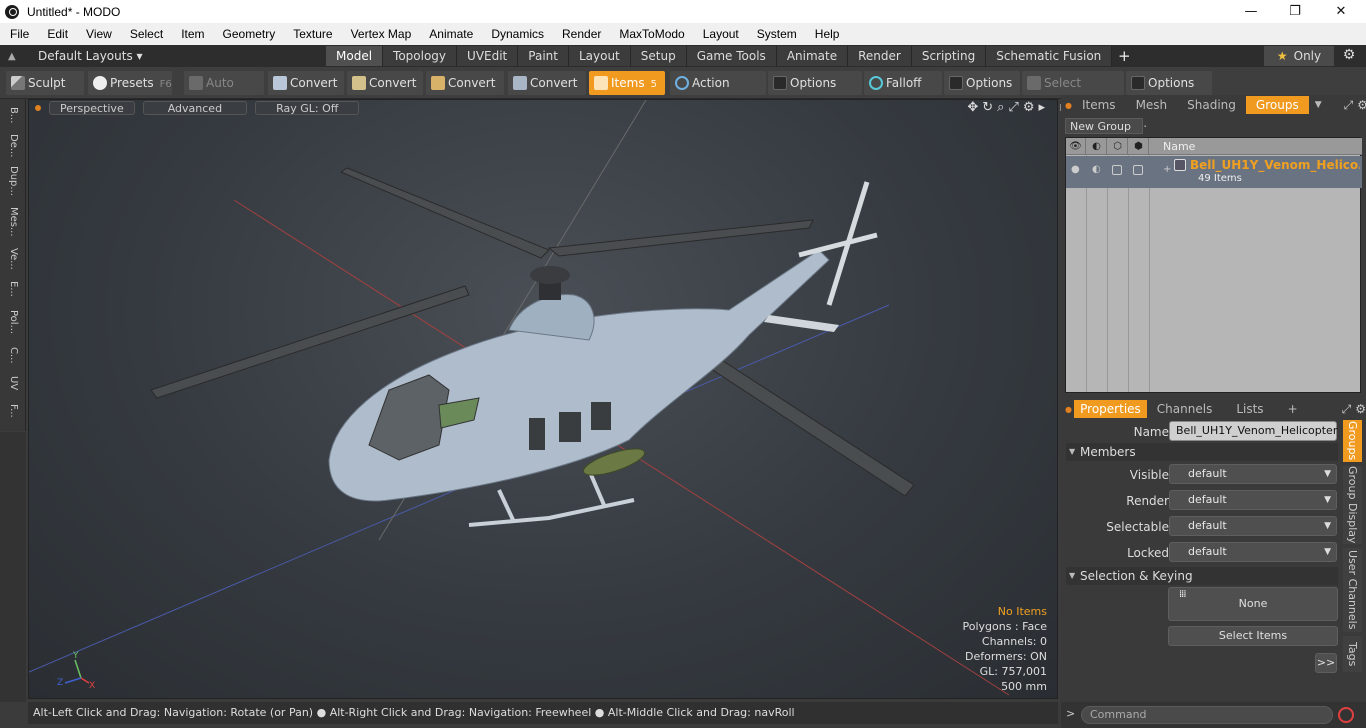 The height and width of the screenshot is (728, 1366). I want to click on menu-system: System, so click(776, 34).